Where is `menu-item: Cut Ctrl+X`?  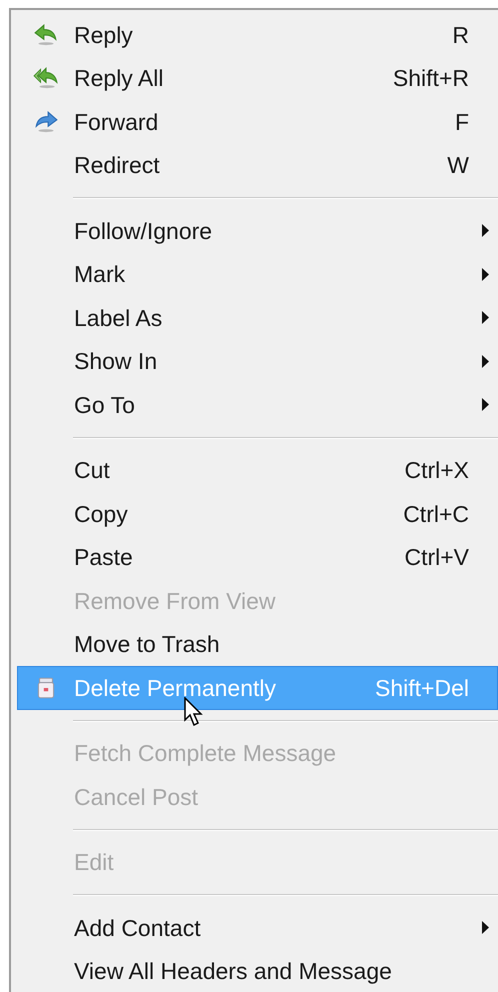 menu-item: Cut Ctrl+X is located at coordinates (257, 470).